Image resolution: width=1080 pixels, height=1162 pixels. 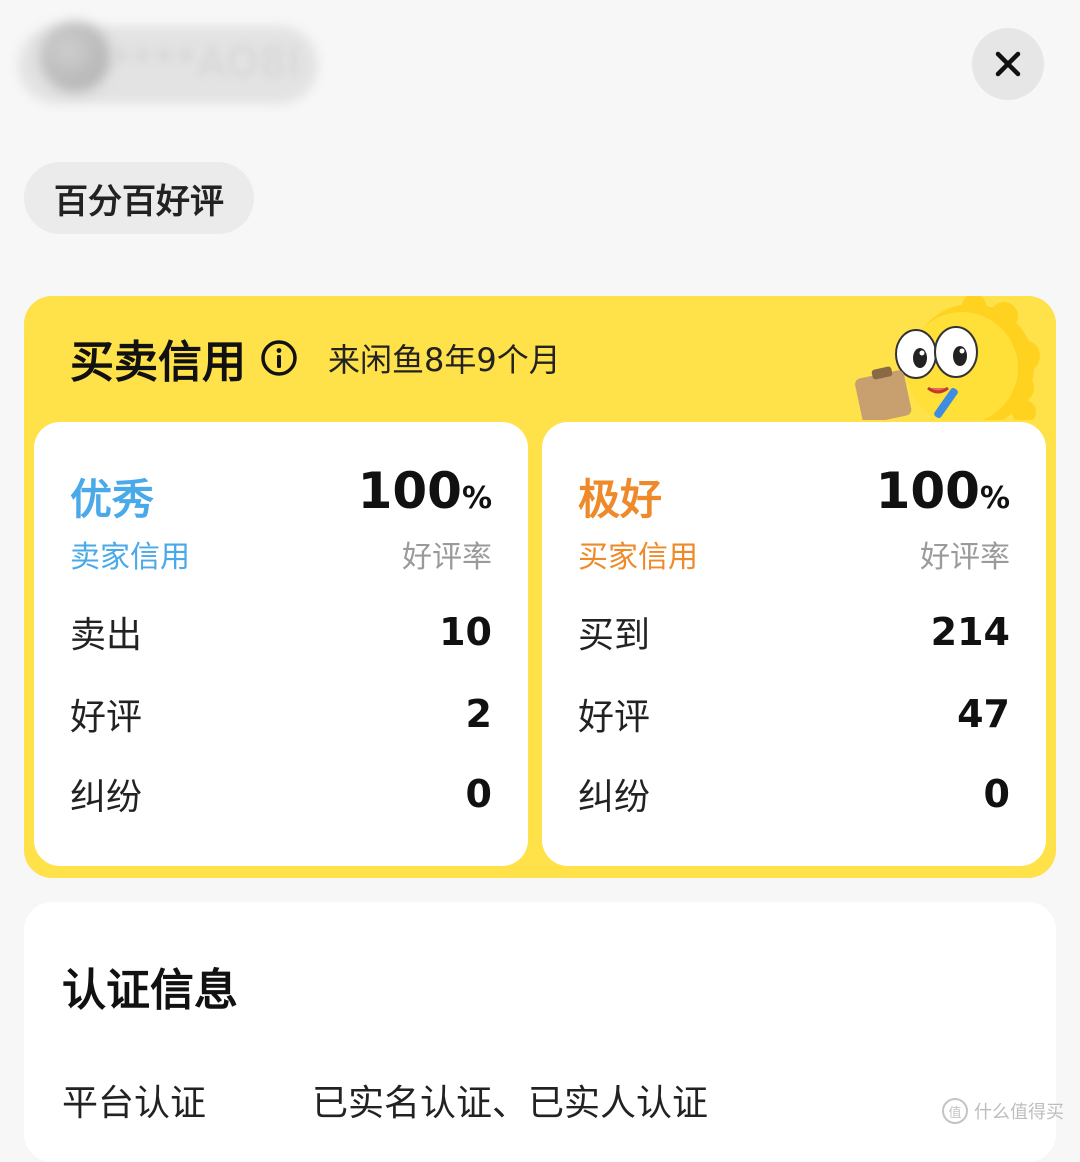 I want to click on platform-verification-row: 平台认证 已实名认证、已实人认证, so click(x=385, y=1100).